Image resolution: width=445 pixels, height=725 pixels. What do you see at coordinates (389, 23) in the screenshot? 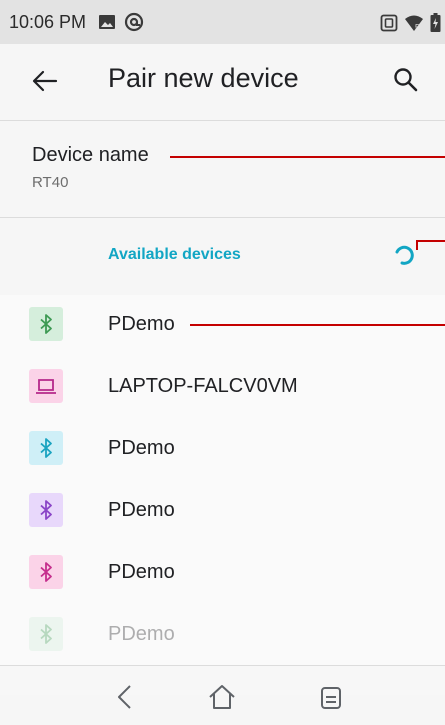
I see `nfc-icon` at bounding box center [389, 23].